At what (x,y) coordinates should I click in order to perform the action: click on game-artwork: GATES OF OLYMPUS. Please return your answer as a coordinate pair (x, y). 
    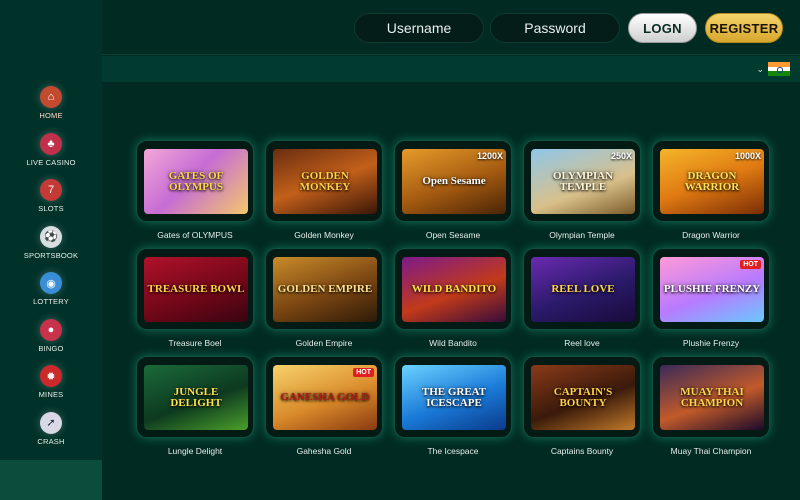
    Looking at the image, I should click on (196, 181).